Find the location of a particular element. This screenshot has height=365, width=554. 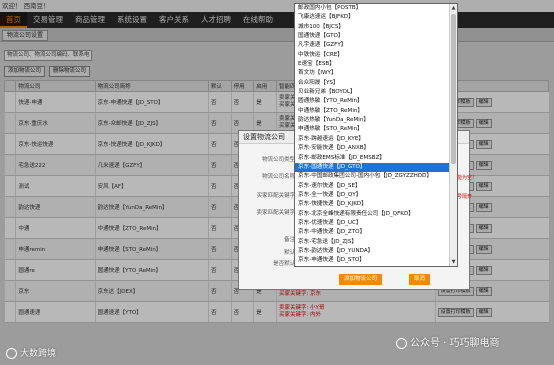

dropdown-option: 中通热敏【ZTO_ReMin】 is located at coordinates (376, 111).